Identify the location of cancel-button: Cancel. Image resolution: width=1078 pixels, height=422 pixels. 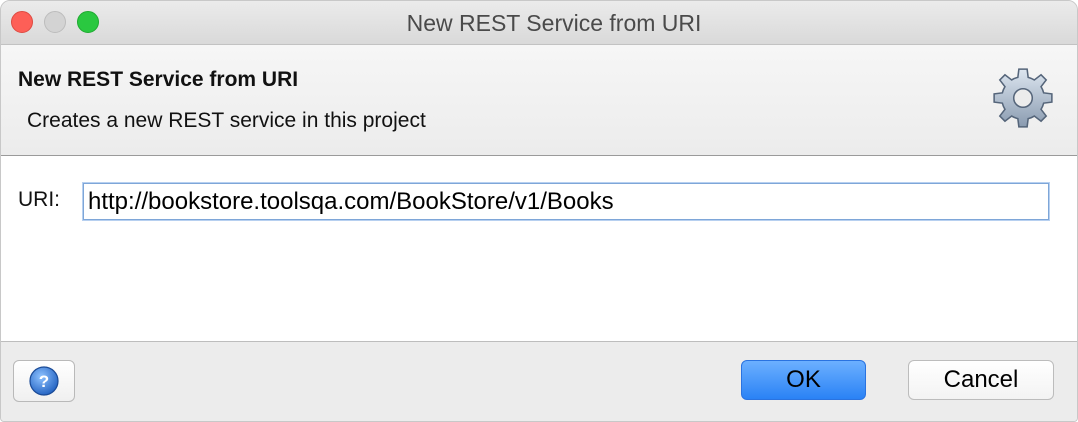
(981, 380).